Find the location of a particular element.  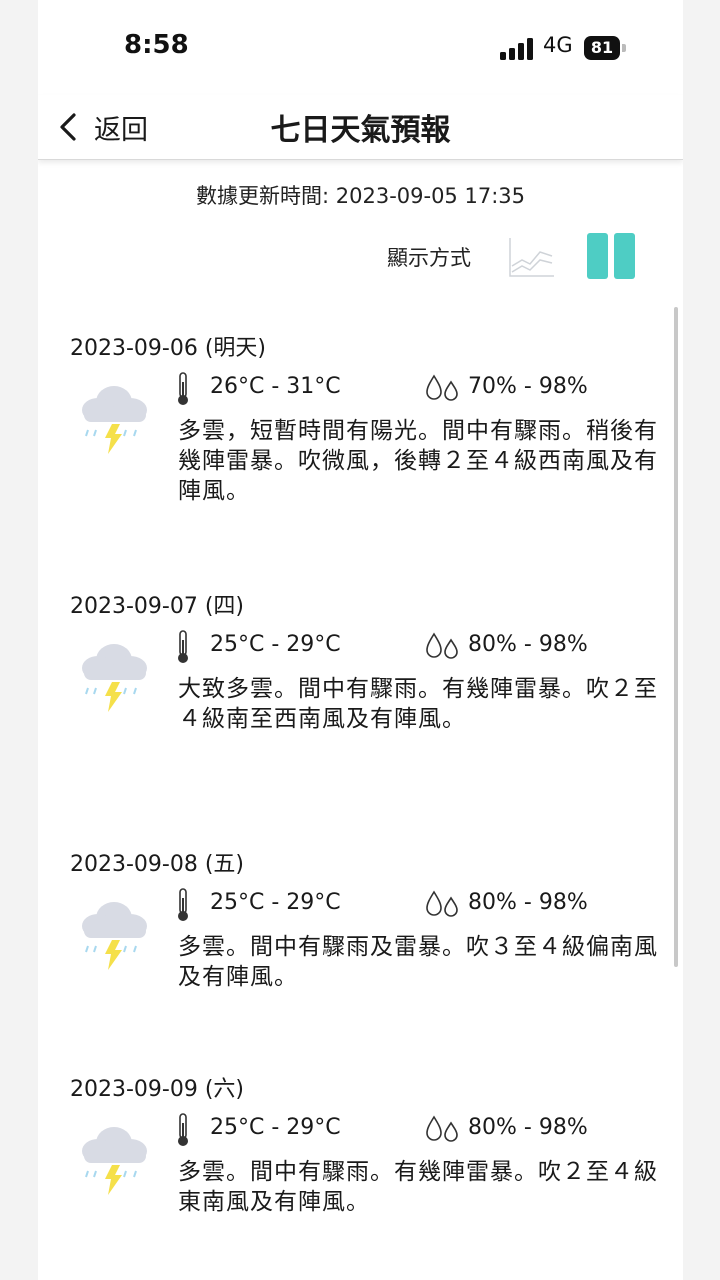

battery-icon: 81 is located at coordinates (606, 48).